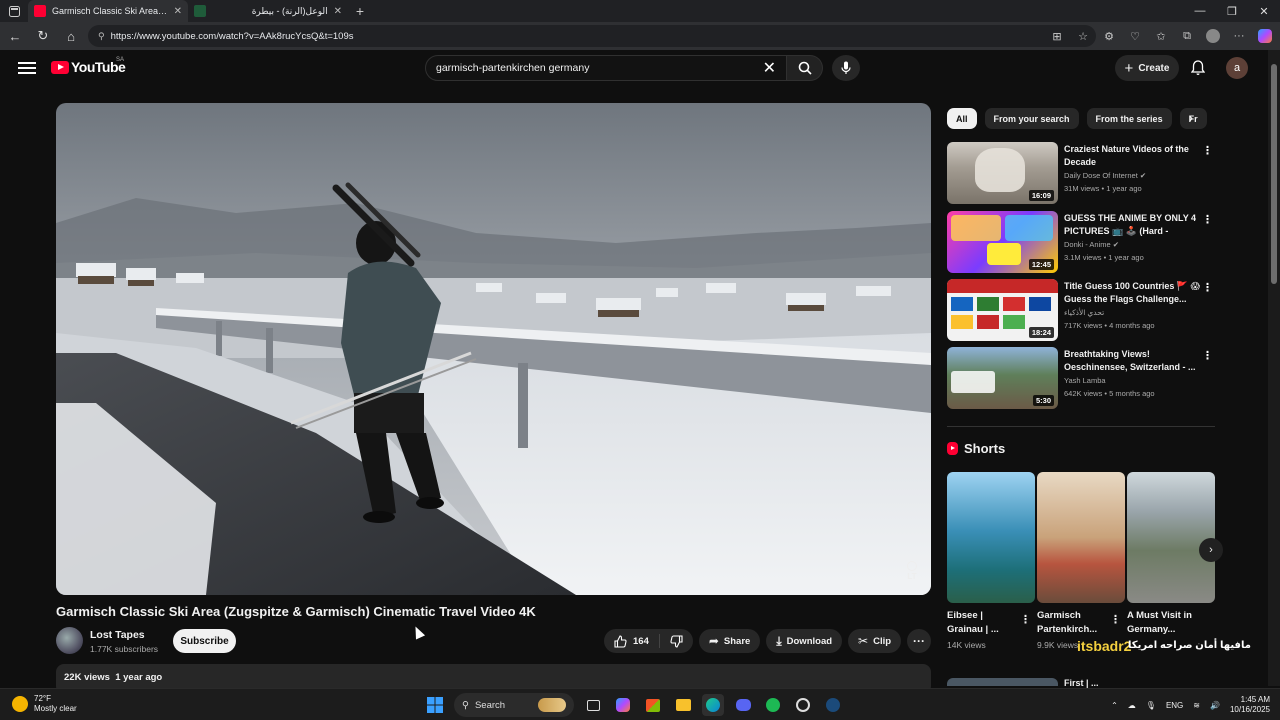 This screenshot has height=720, width=1280. What do you see at coordinates (514, 705) in the screenshot?
I see `taskbar-search: ⚲ Search` at bounding box center [514, 705].